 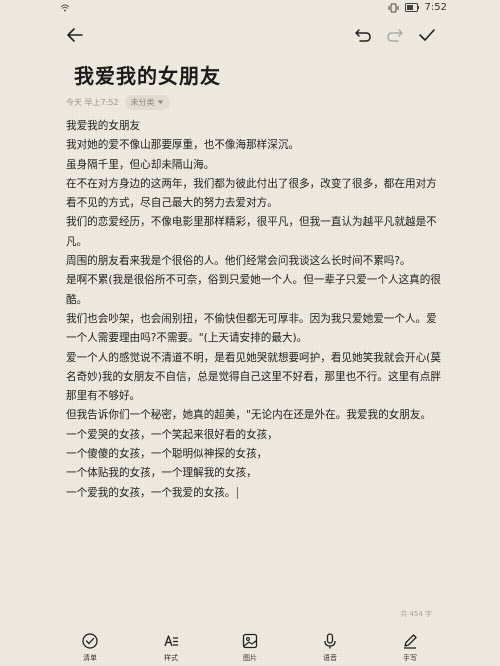 What do you see at coordinates (183, 145) in the screenshot?
I see `body-line: 我对她的爱不像山那要厚重，也不像海那样深沉。` at bounding box center [183, 145].